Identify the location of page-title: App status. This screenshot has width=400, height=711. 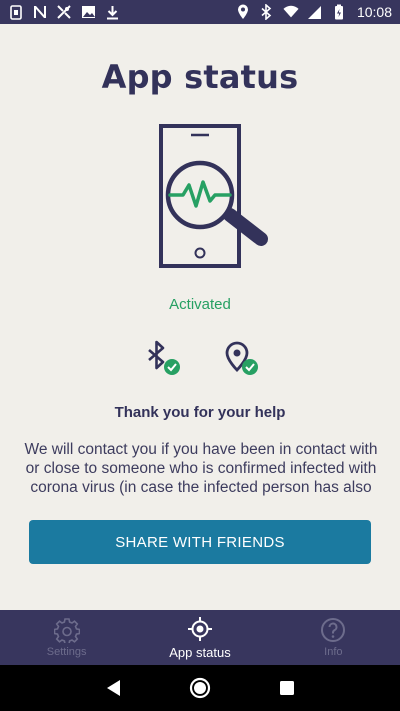
(200, 77).